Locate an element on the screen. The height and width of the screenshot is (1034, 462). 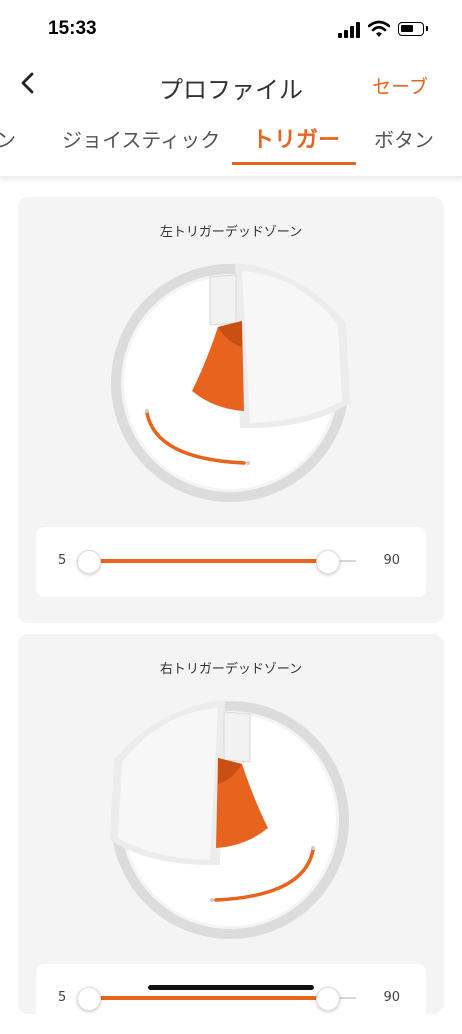
left-trigger-title: 左トリガーデッドゾーン is located at coordinates (231, 232).